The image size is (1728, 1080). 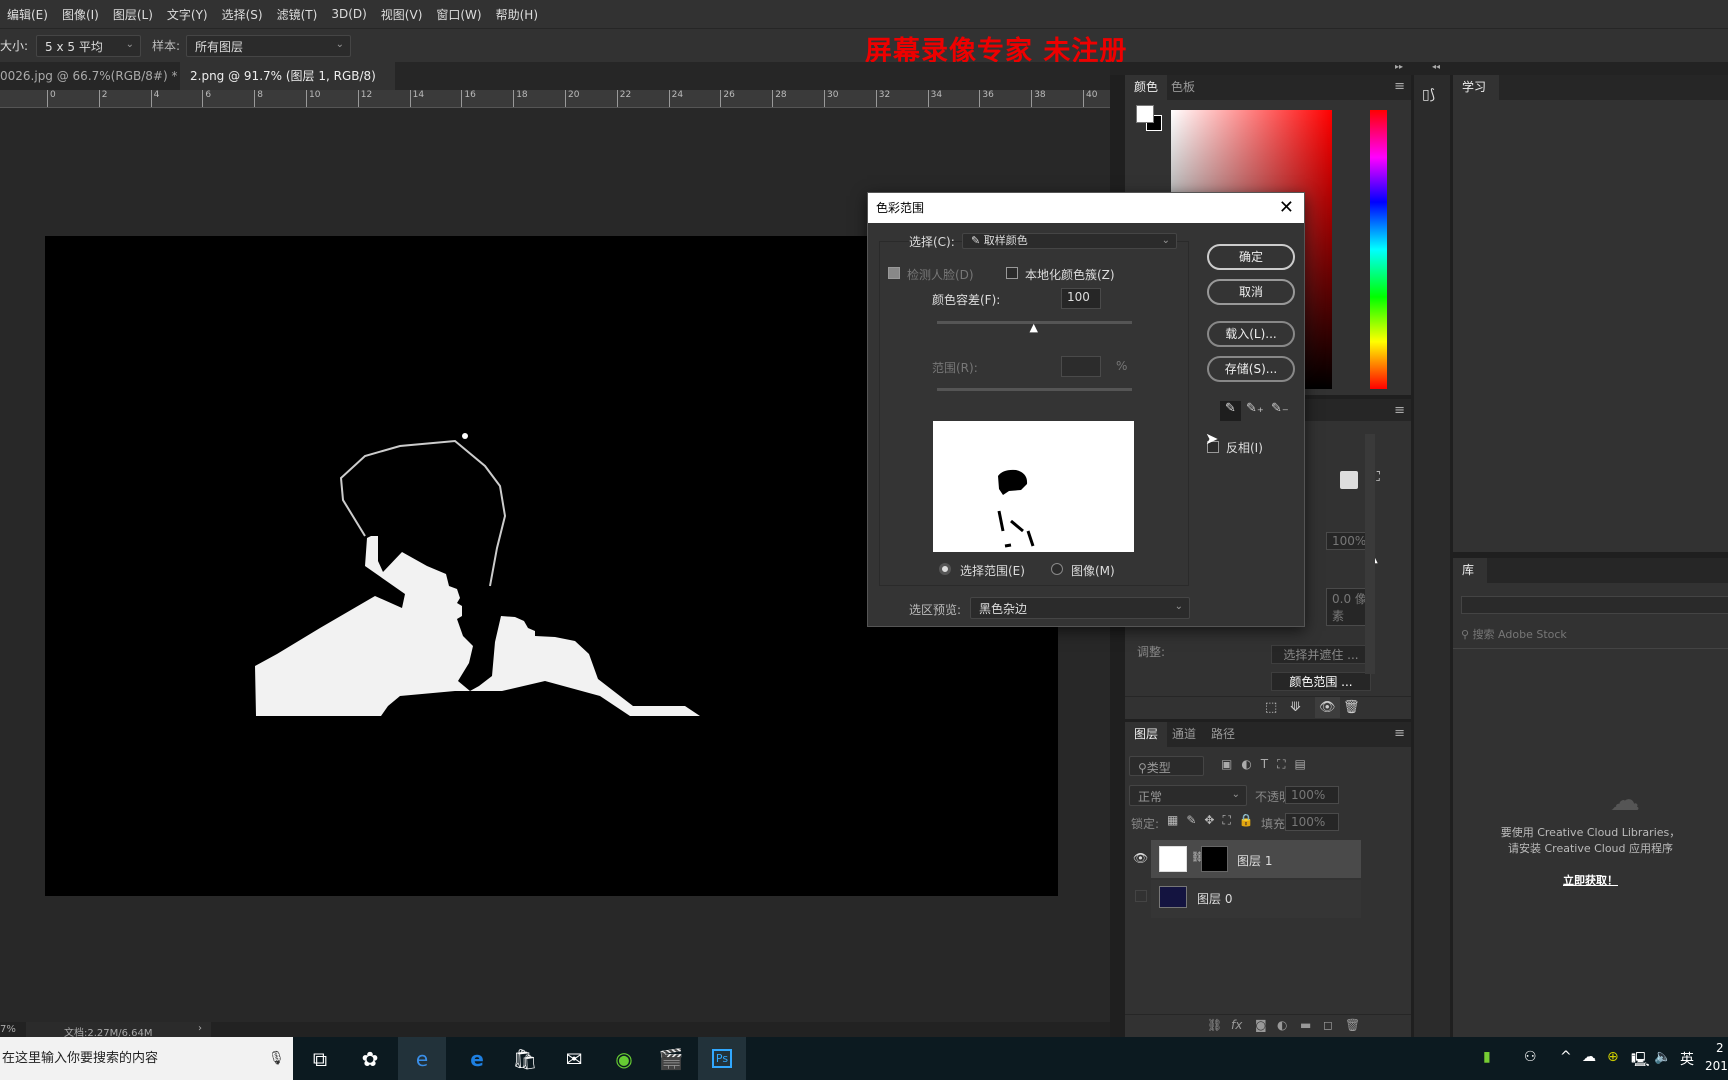 I want to click on browser-360-icon: ◉, so click(x=624, y=1058).